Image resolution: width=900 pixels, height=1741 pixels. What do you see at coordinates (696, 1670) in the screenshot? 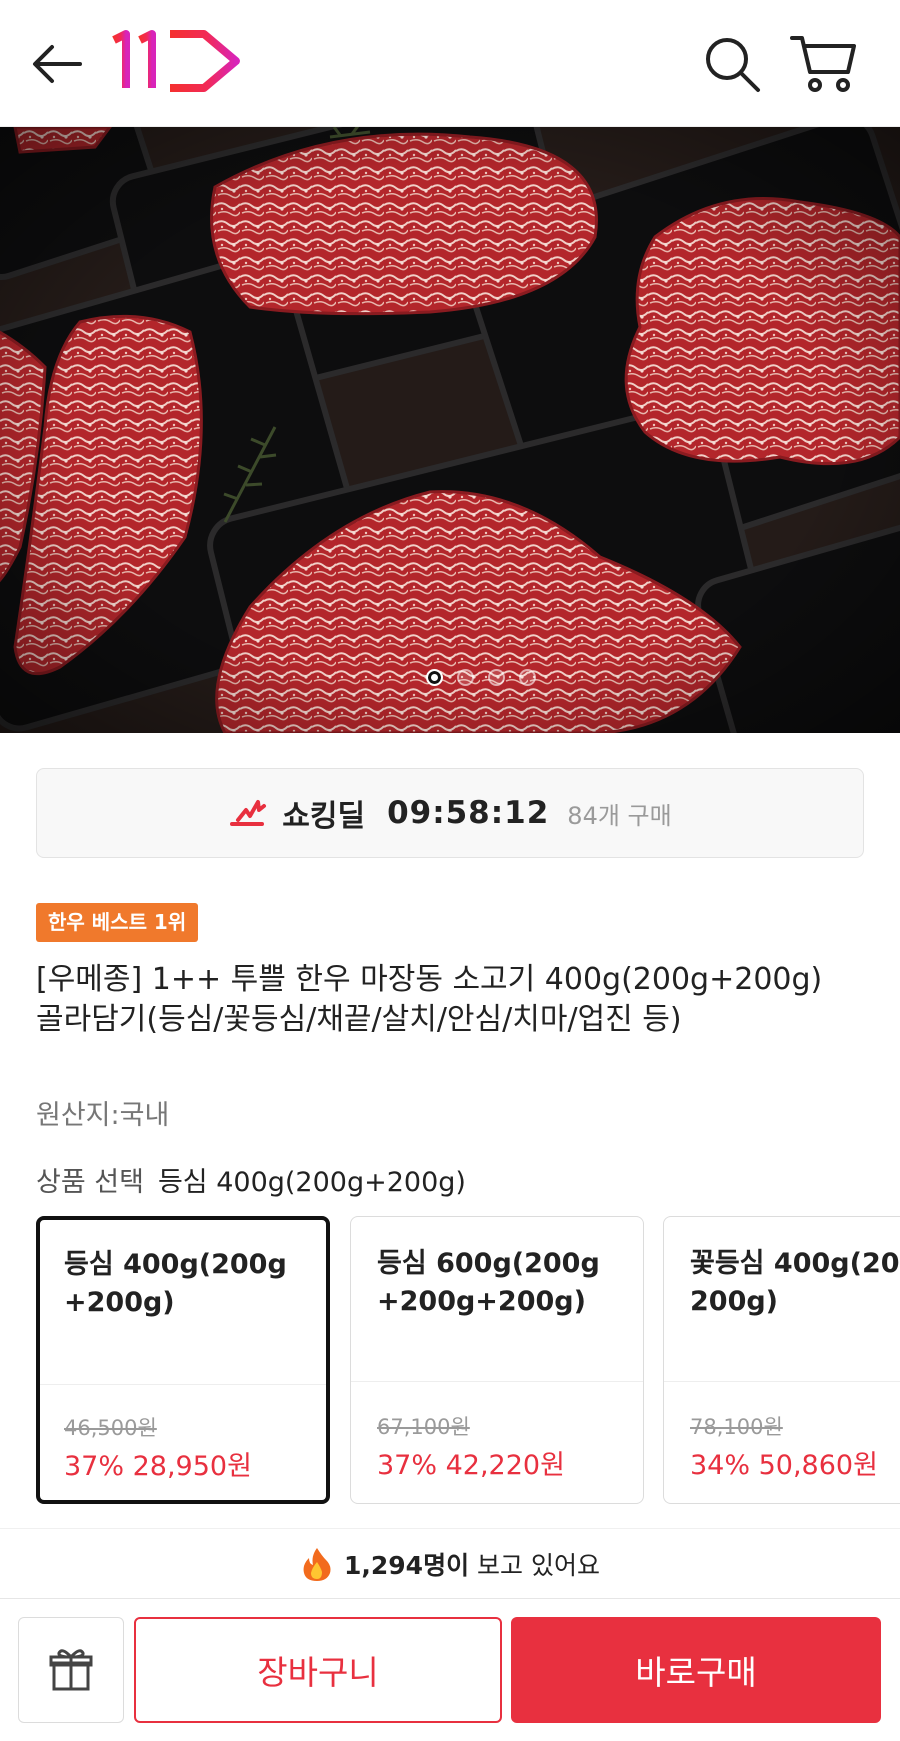
I see `buy-now-button: 바로구매` at bounding box center [696, 1670].